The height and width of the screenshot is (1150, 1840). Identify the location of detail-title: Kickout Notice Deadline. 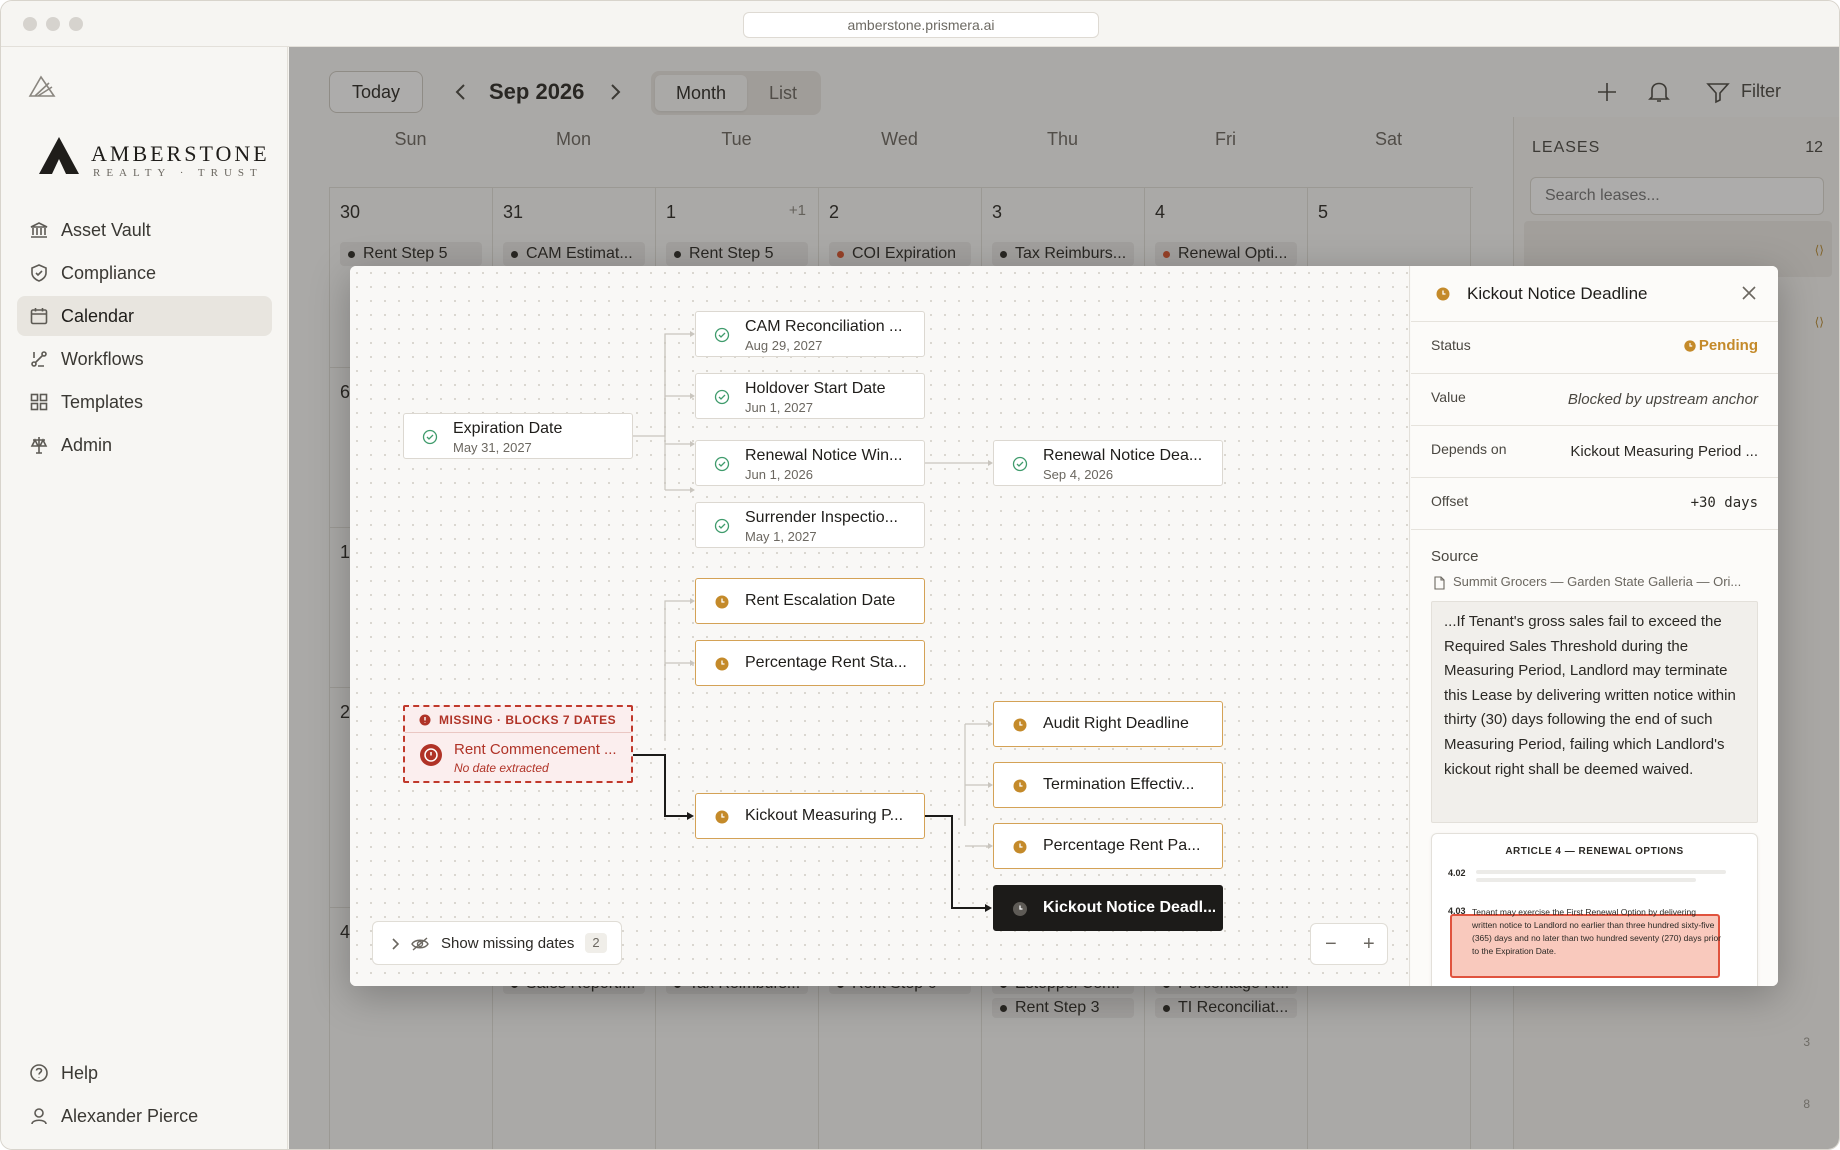
(1557, 293).